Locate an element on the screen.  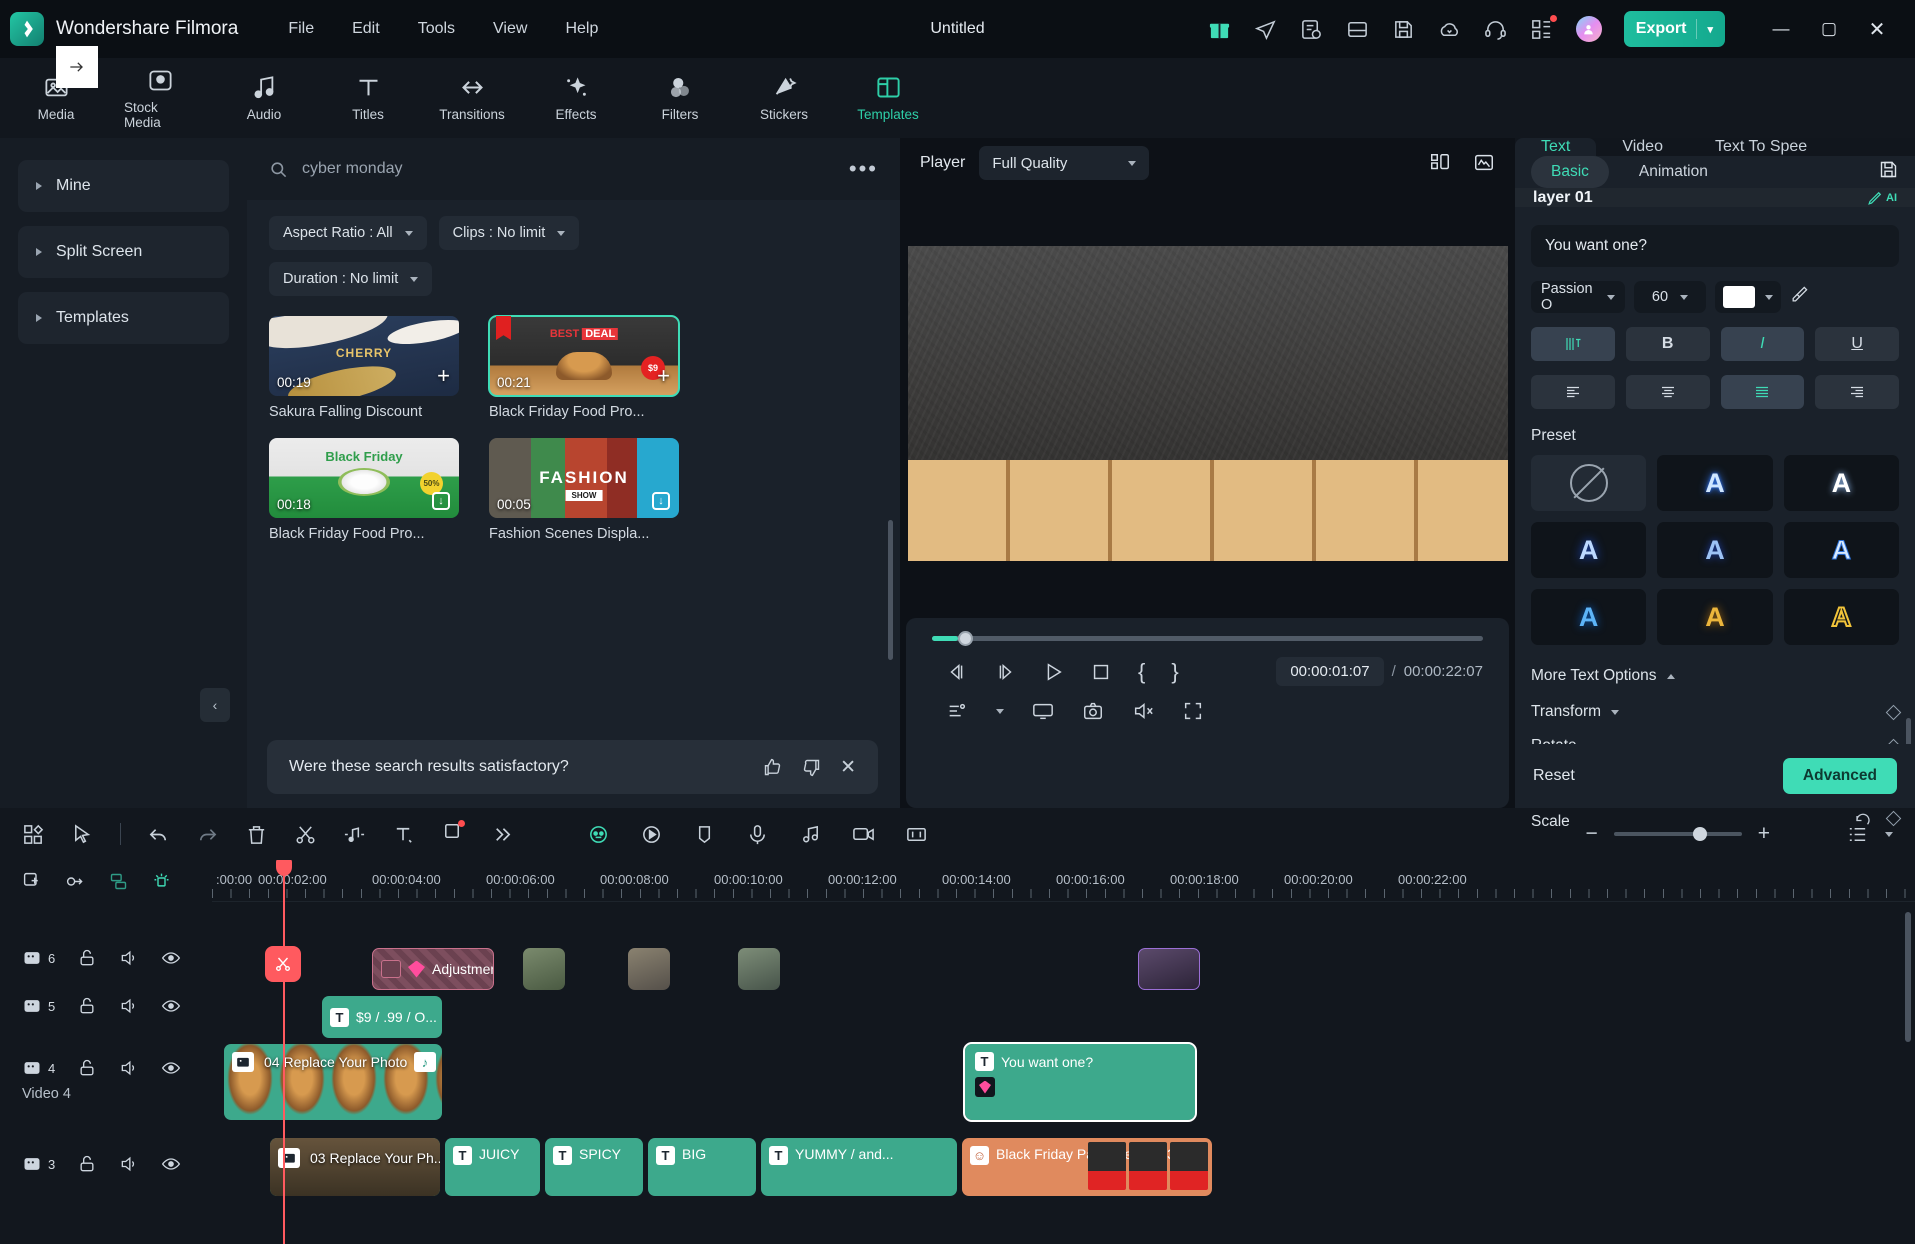
mark-in-icon: { is located at coordinates (1141, 672).